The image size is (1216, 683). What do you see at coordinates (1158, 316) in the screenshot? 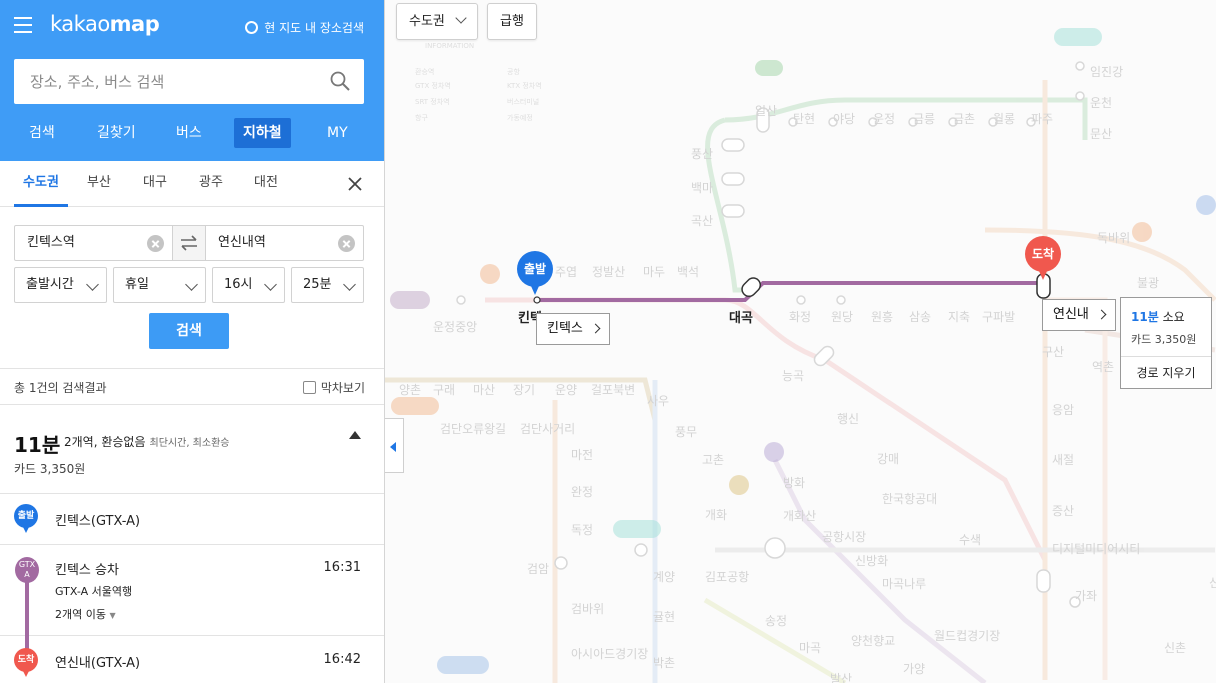
I see `popup-duration: 11분 소요` at bounding box center [1158, 316].